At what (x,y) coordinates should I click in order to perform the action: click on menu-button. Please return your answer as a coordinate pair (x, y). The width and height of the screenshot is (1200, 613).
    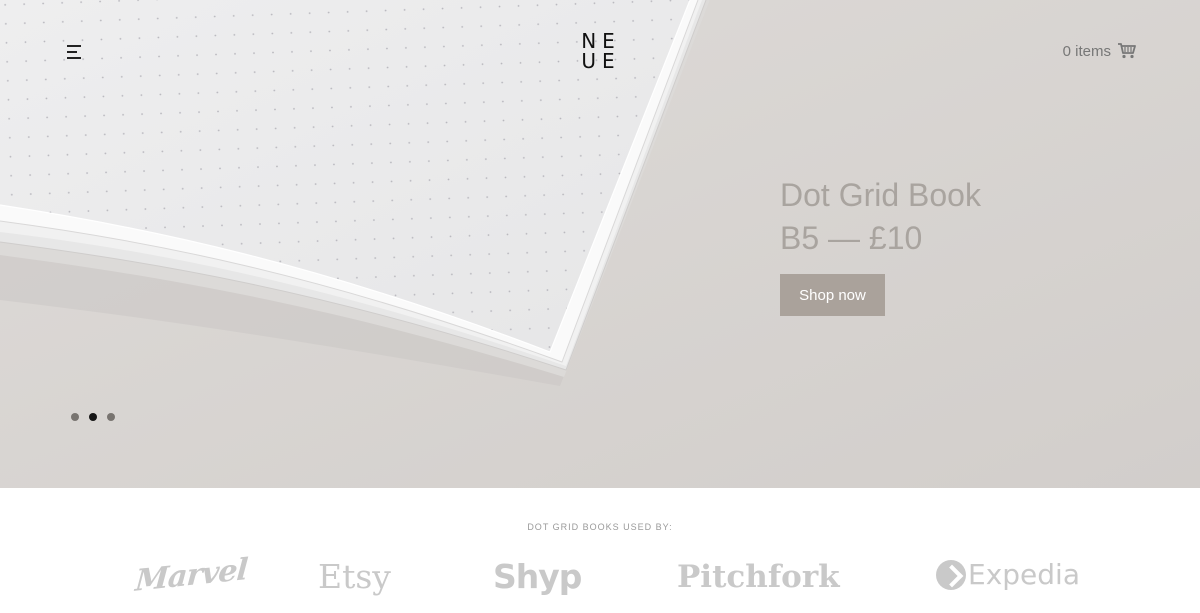
    Looking at the image, I should click on (74, 52).